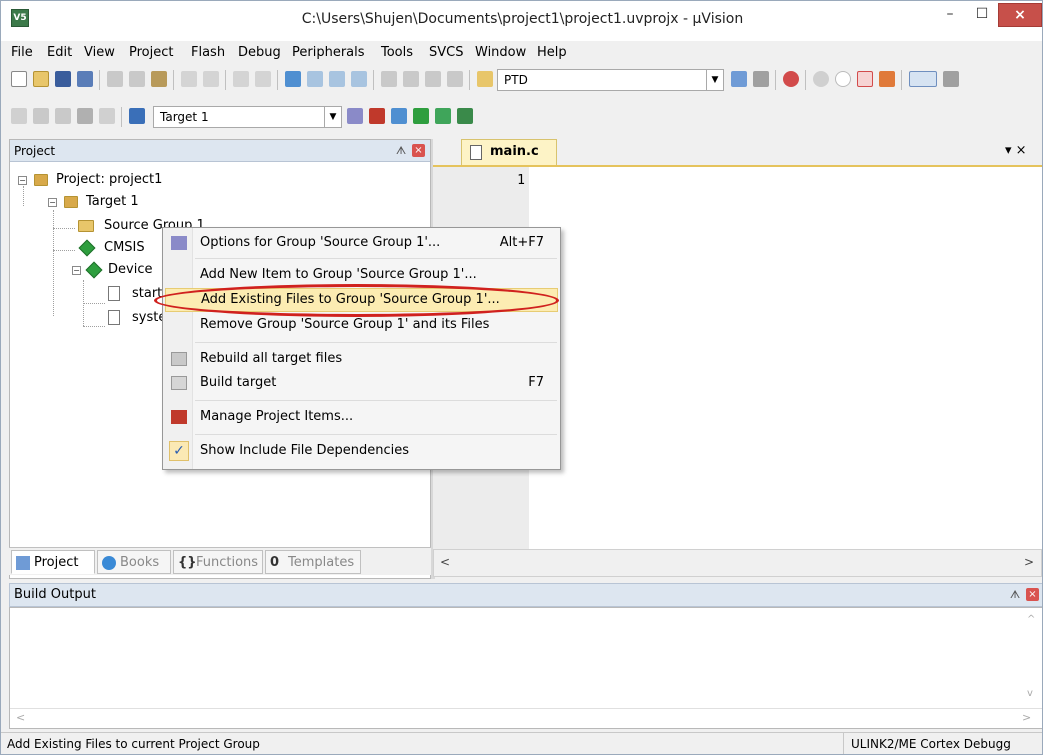 The image size is (1043, 755). I want to click on bookmark-icon, so click(293, 79).